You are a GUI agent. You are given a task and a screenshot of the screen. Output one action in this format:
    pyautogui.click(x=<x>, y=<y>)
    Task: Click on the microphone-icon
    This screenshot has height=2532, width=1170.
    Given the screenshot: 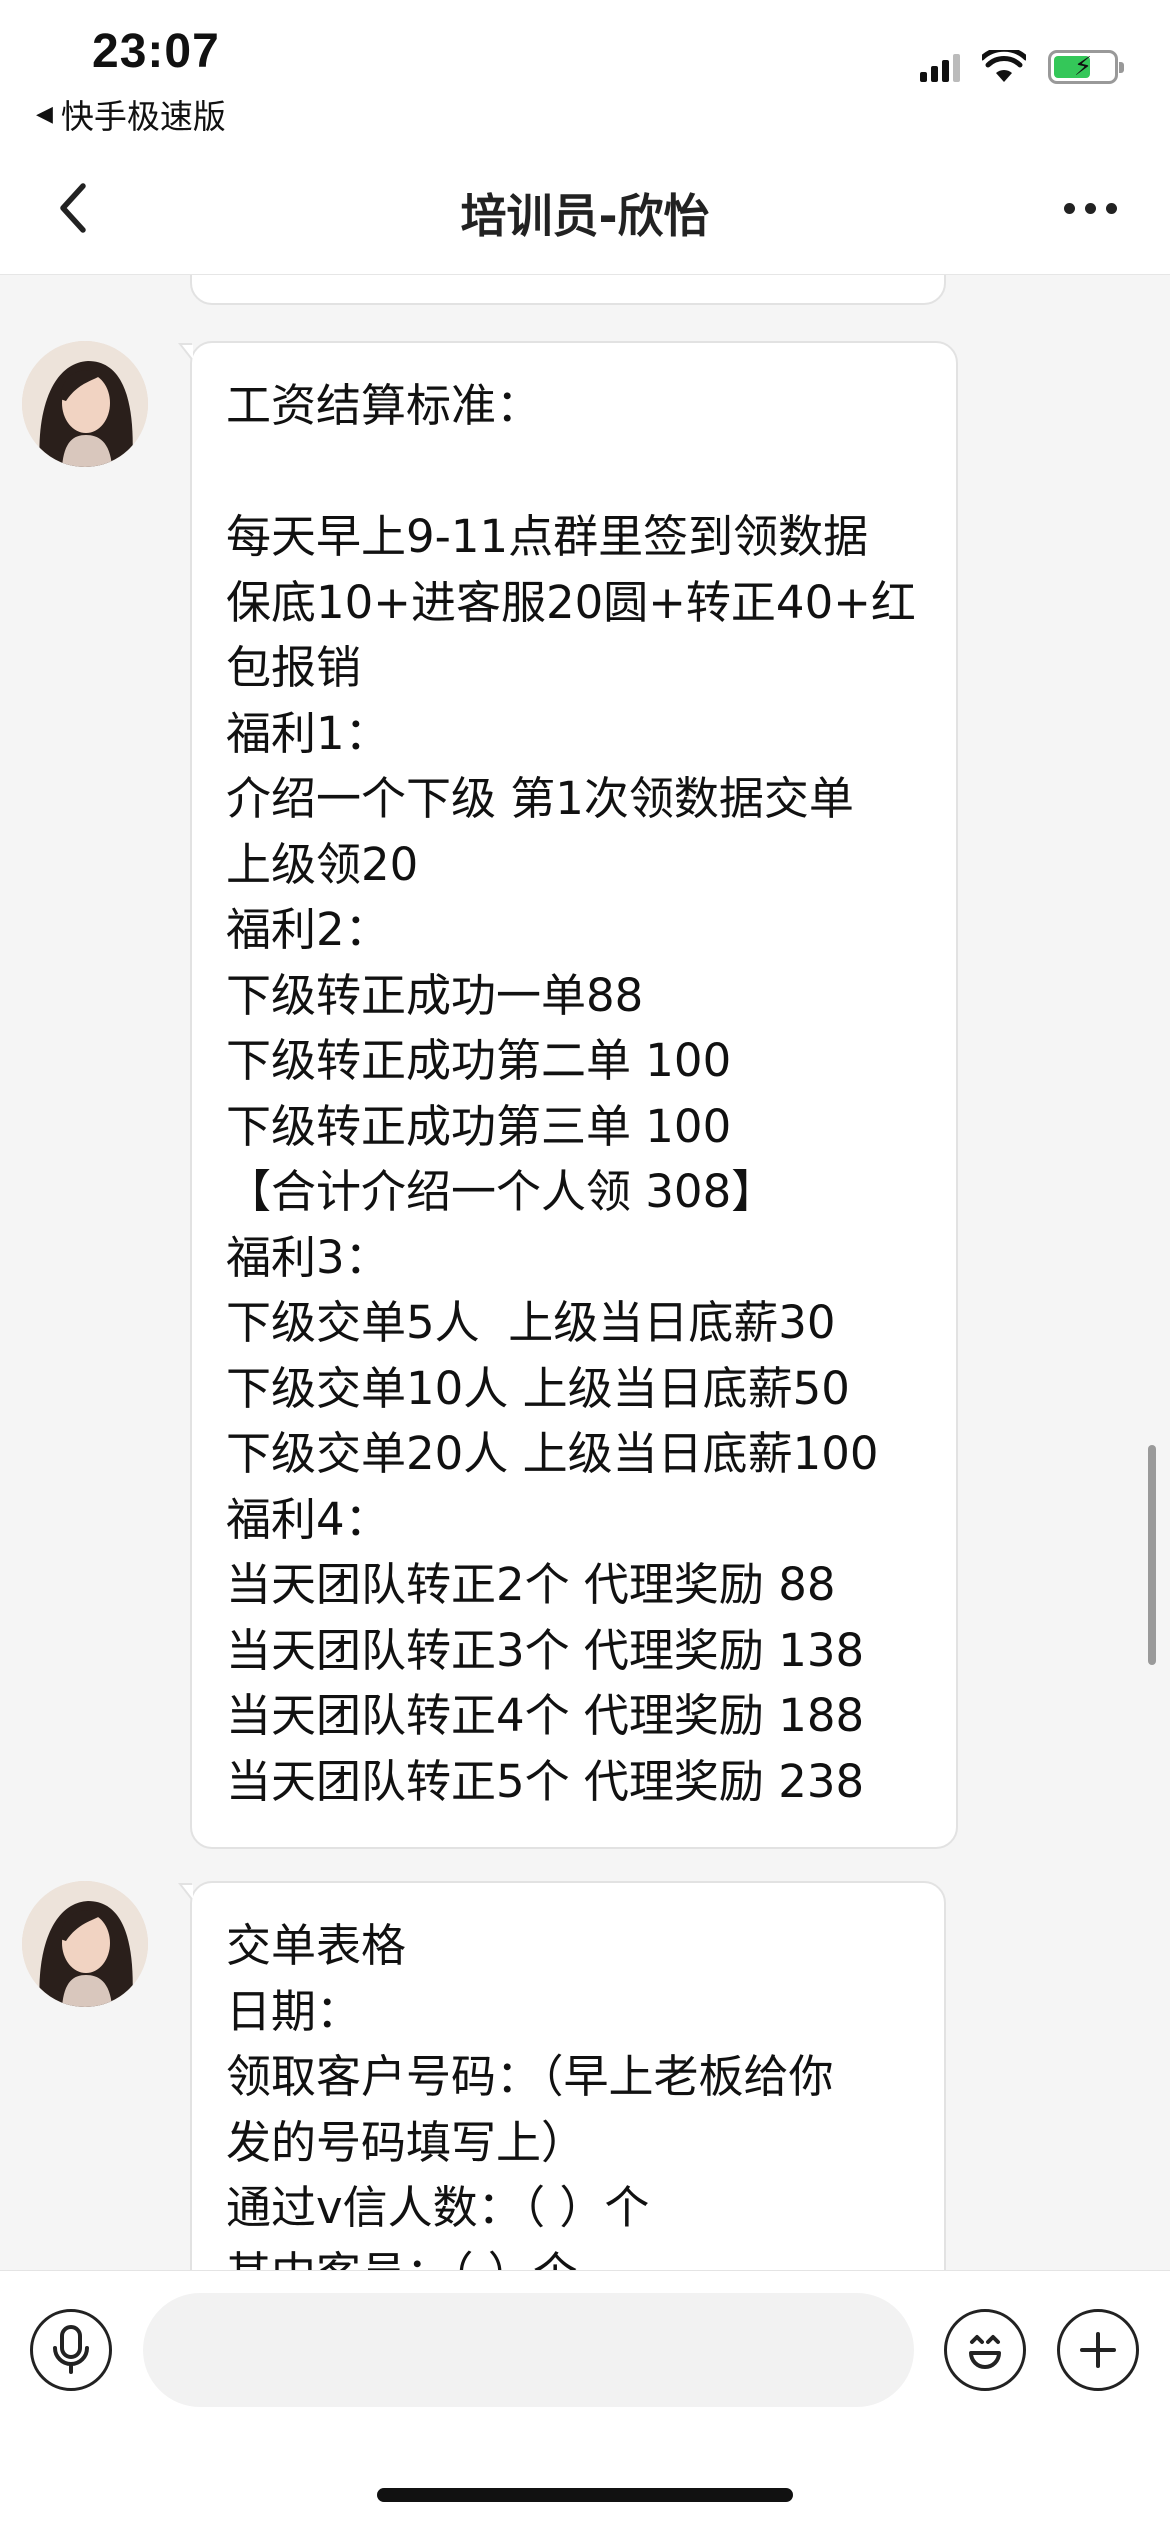 What is the action you would take?
    pyautogui.click(x=71, y=2350)
    